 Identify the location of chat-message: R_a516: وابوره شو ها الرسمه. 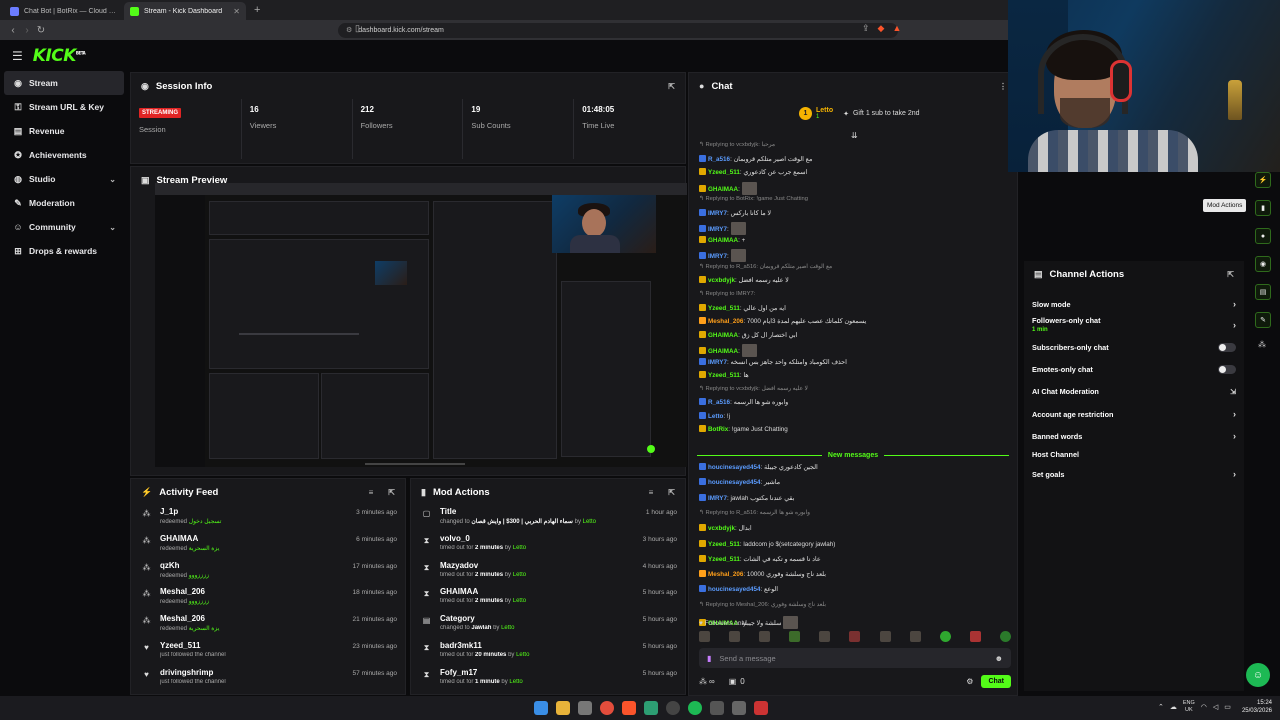
(854, 402).